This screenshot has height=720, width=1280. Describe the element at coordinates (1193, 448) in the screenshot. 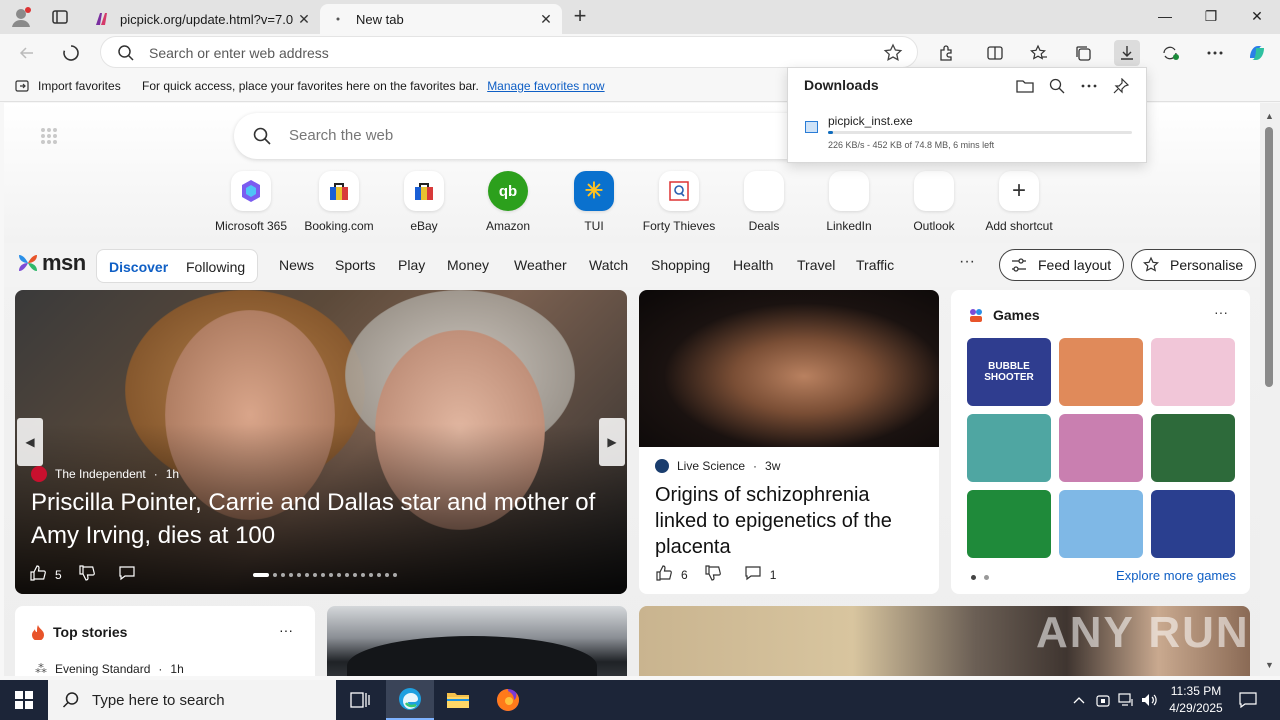

I see `game-tile-mahjong` at that location.